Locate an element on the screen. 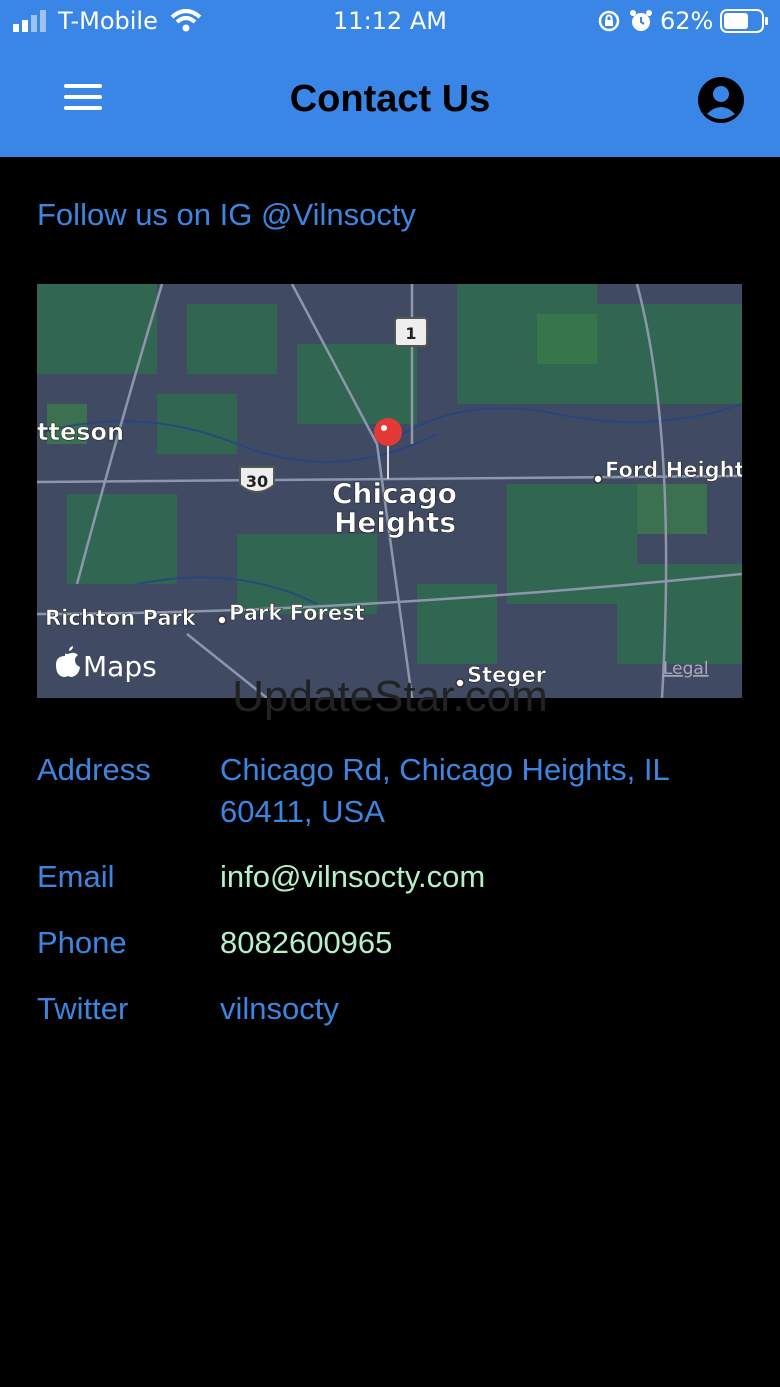  address-line-1: Chicago Rd, Chicago Heights, IL is located at coordinates (445, 769).